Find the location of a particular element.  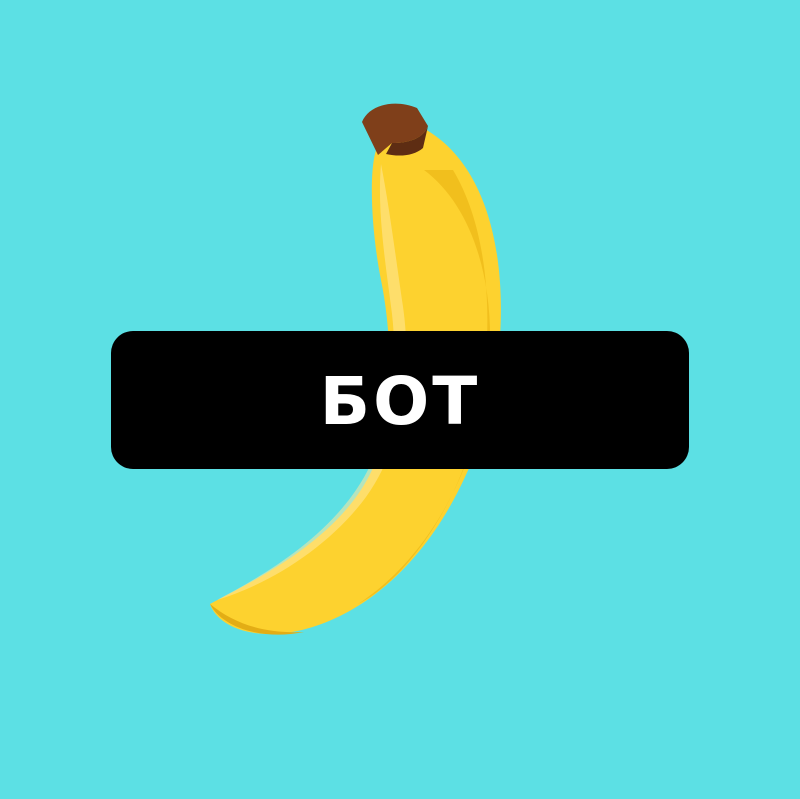

label-bar: БОТ is located at coordinates (400, 400).